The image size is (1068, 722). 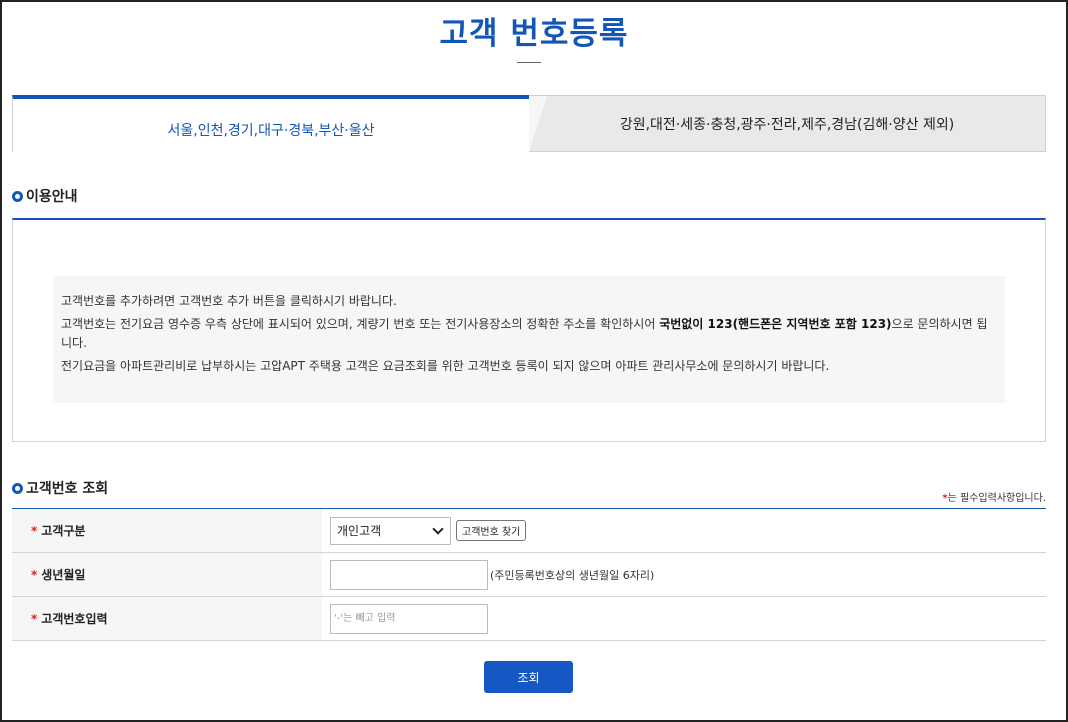 What do you see at coordinates (52, 197) in the screenshot?
I see `info-heading-text: 이용안내` at bounding box center [52, 197].